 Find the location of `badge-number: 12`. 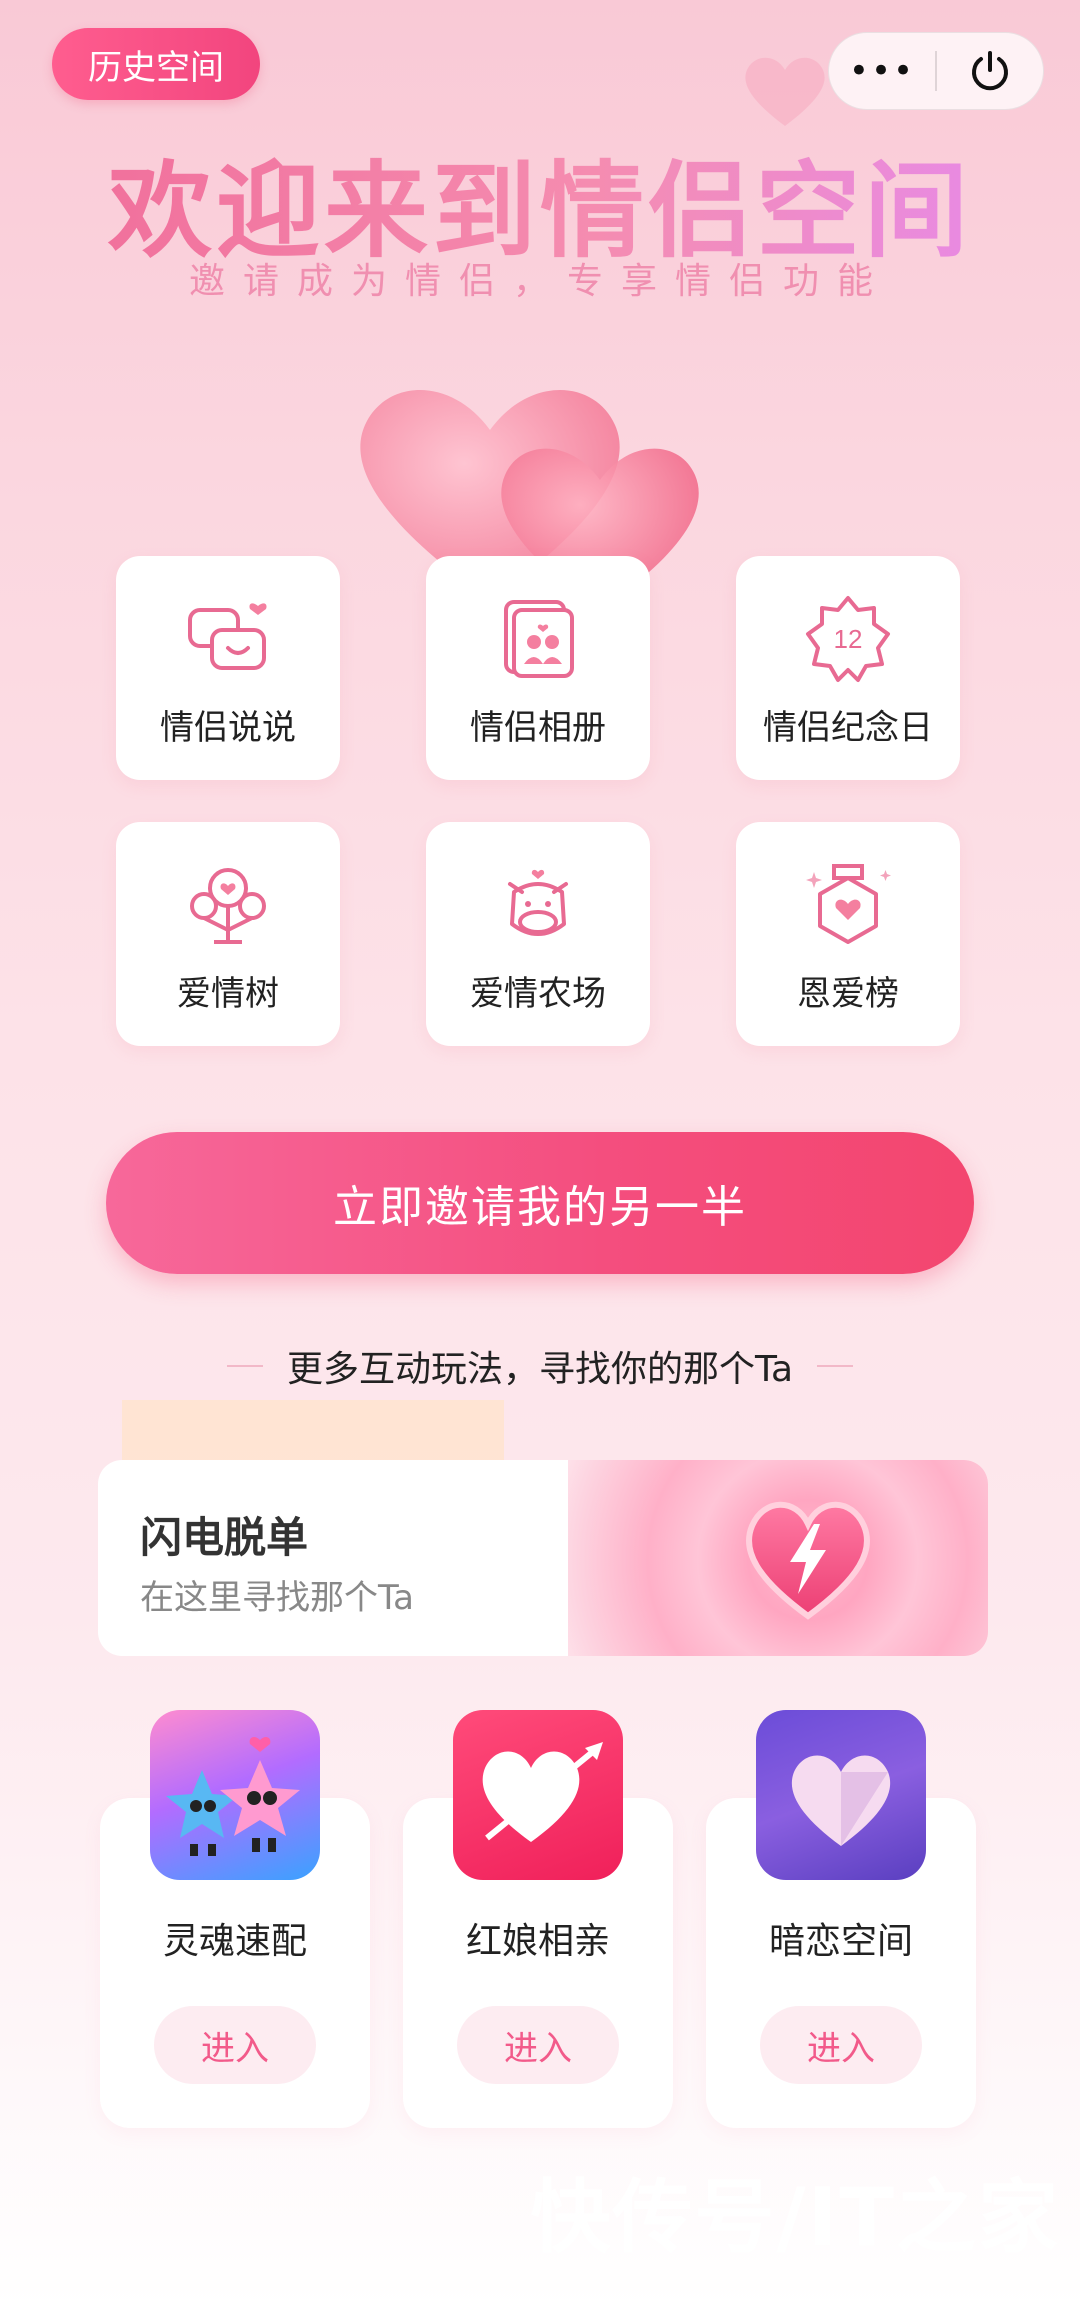

badge-number: 12 is located at coordinates (848, 639).